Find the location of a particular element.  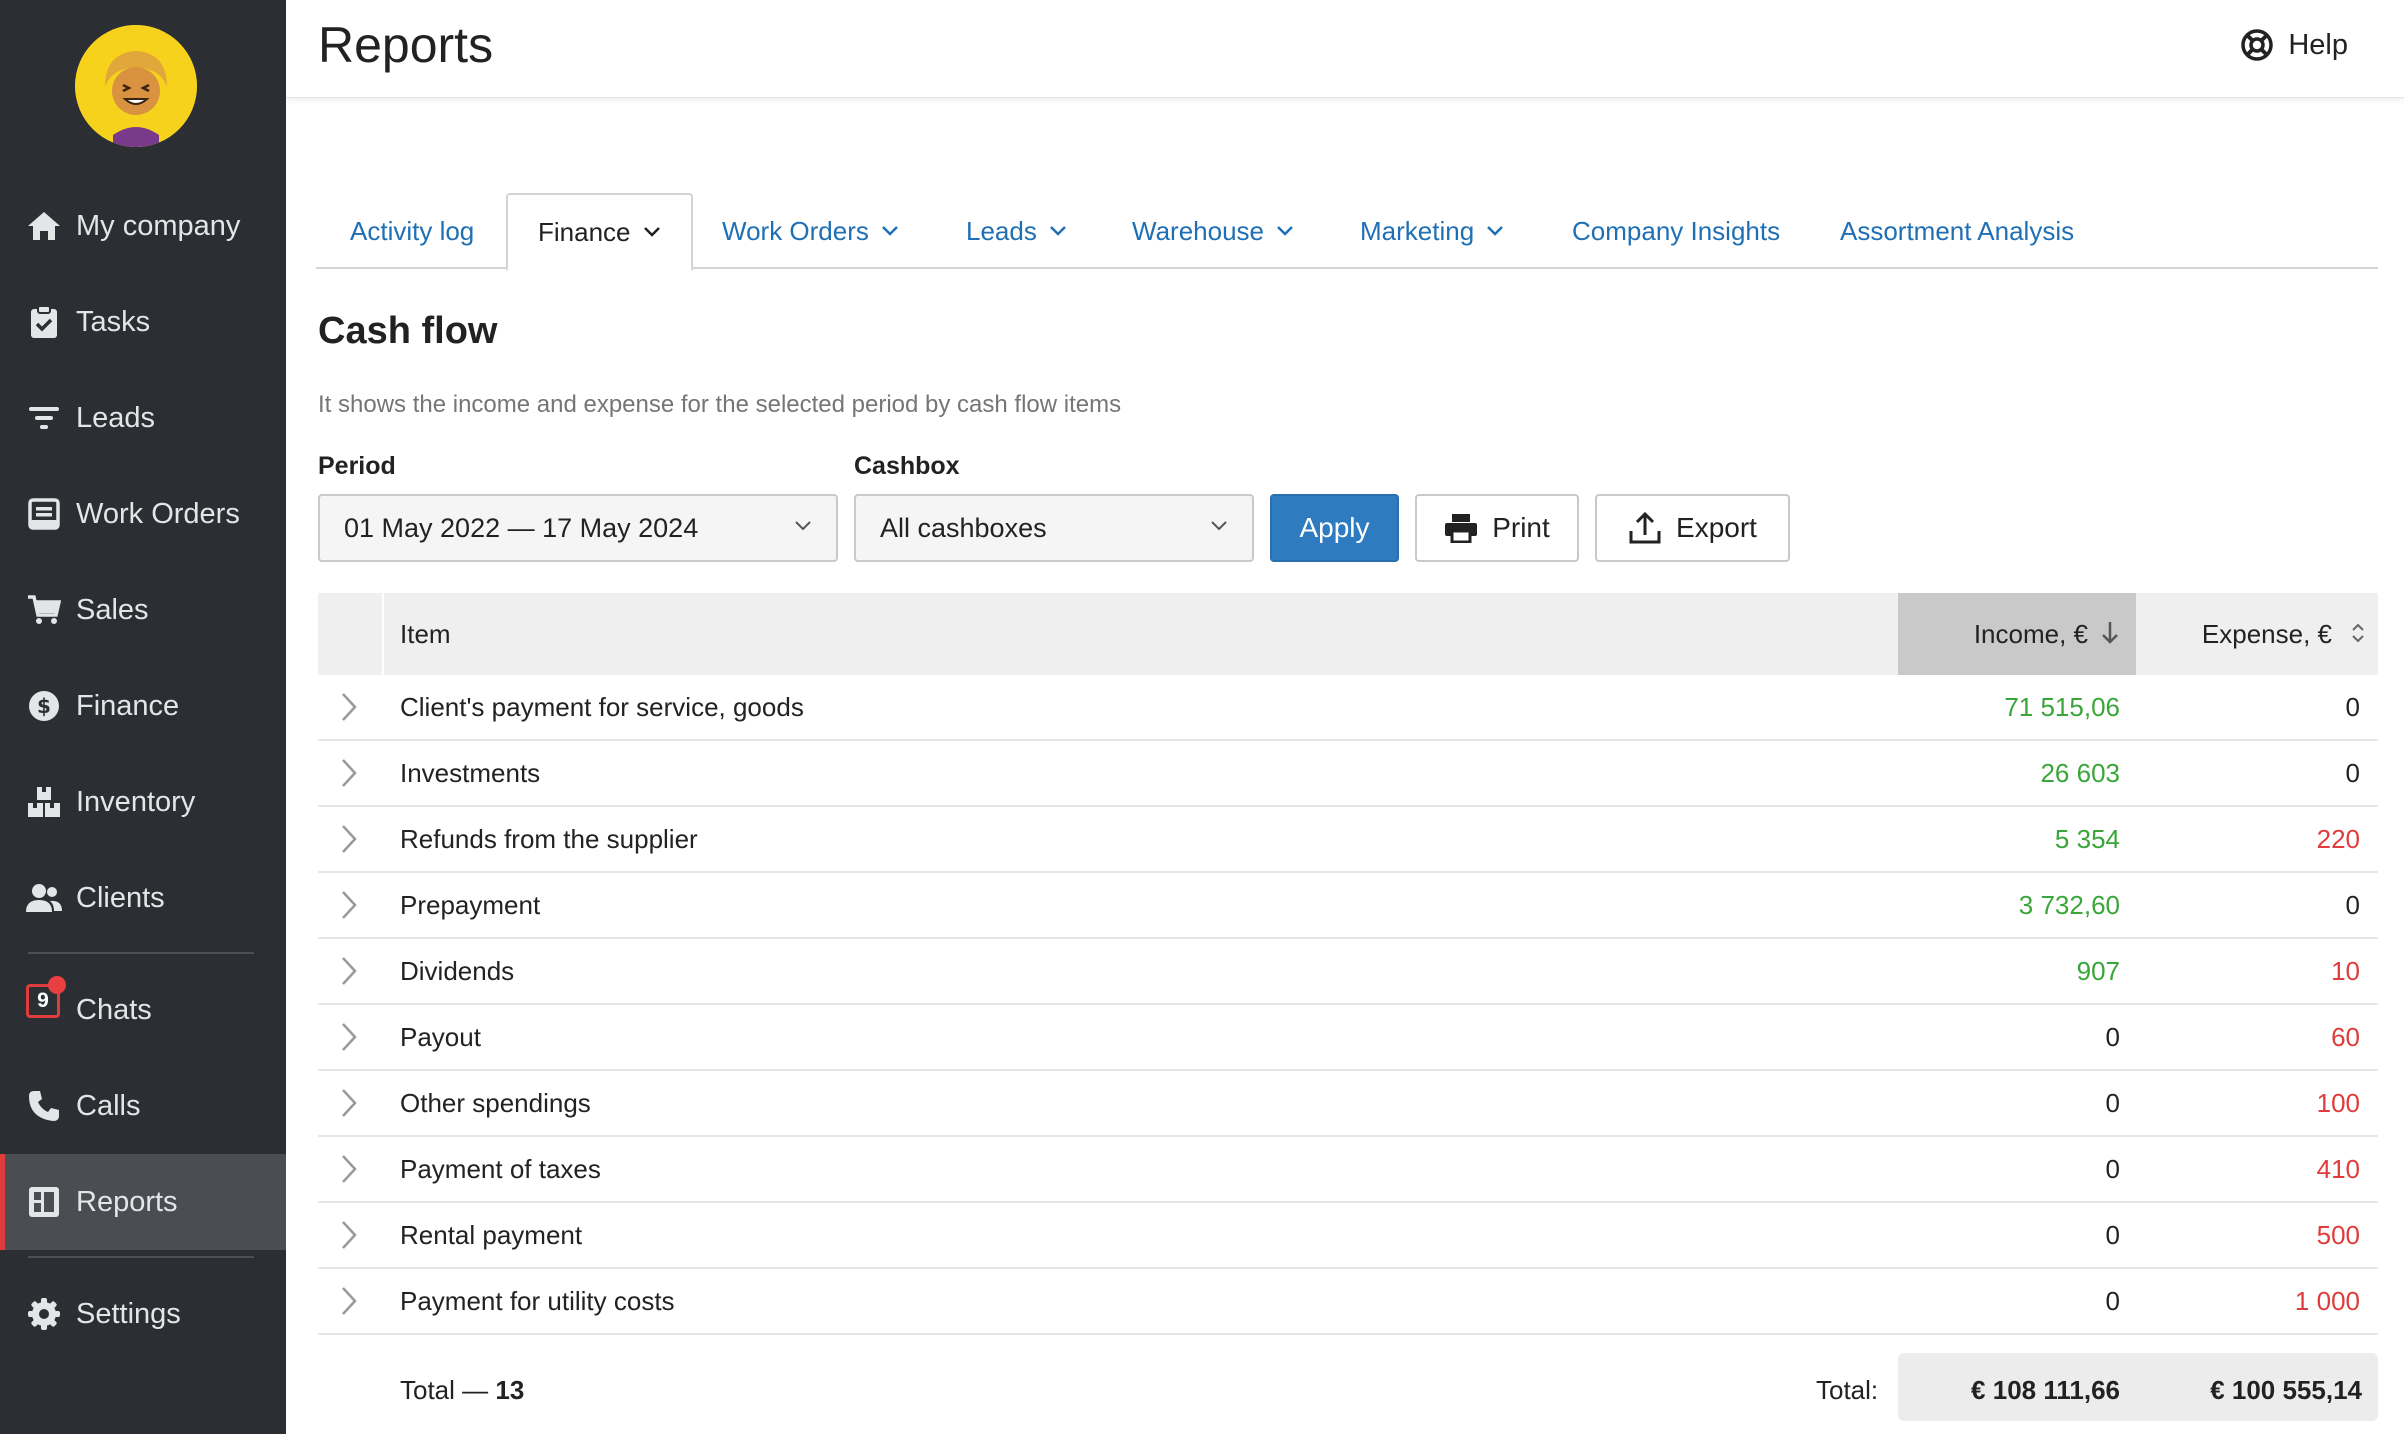

tab-label: Warehouse is located at coordinates (1198, 230).